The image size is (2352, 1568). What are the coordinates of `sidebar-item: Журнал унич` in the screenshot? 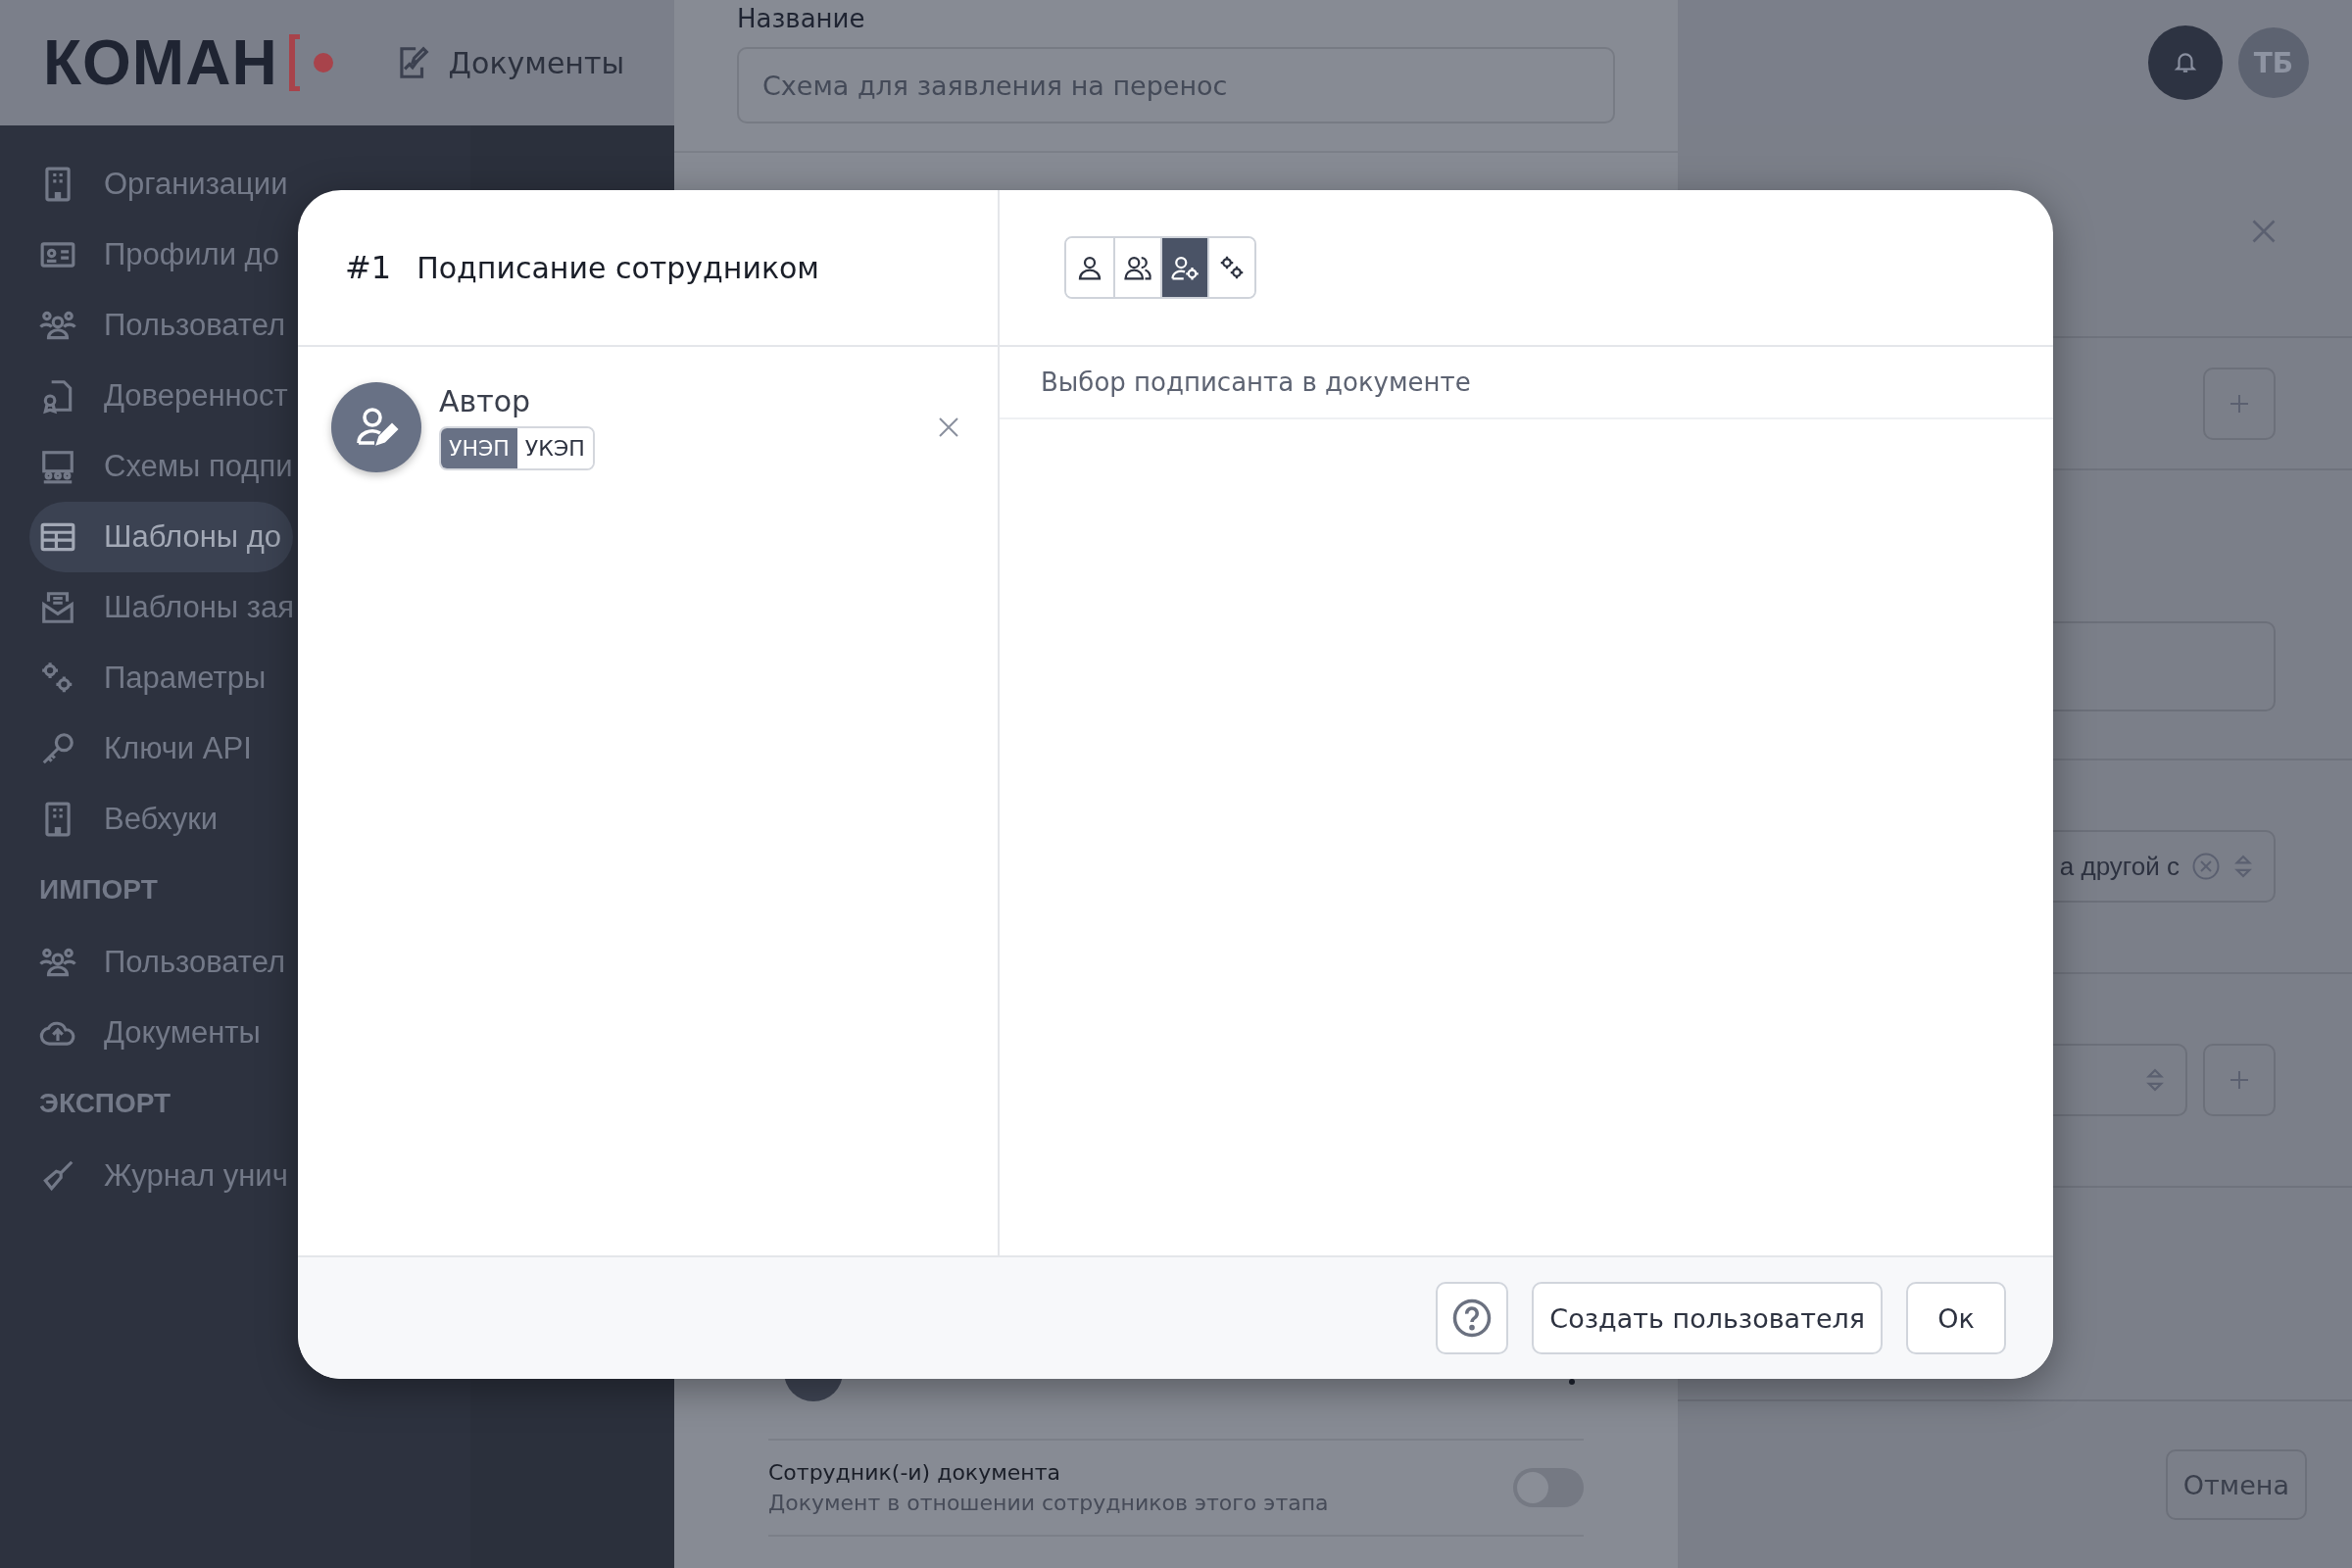 It's located at (164, 1176).